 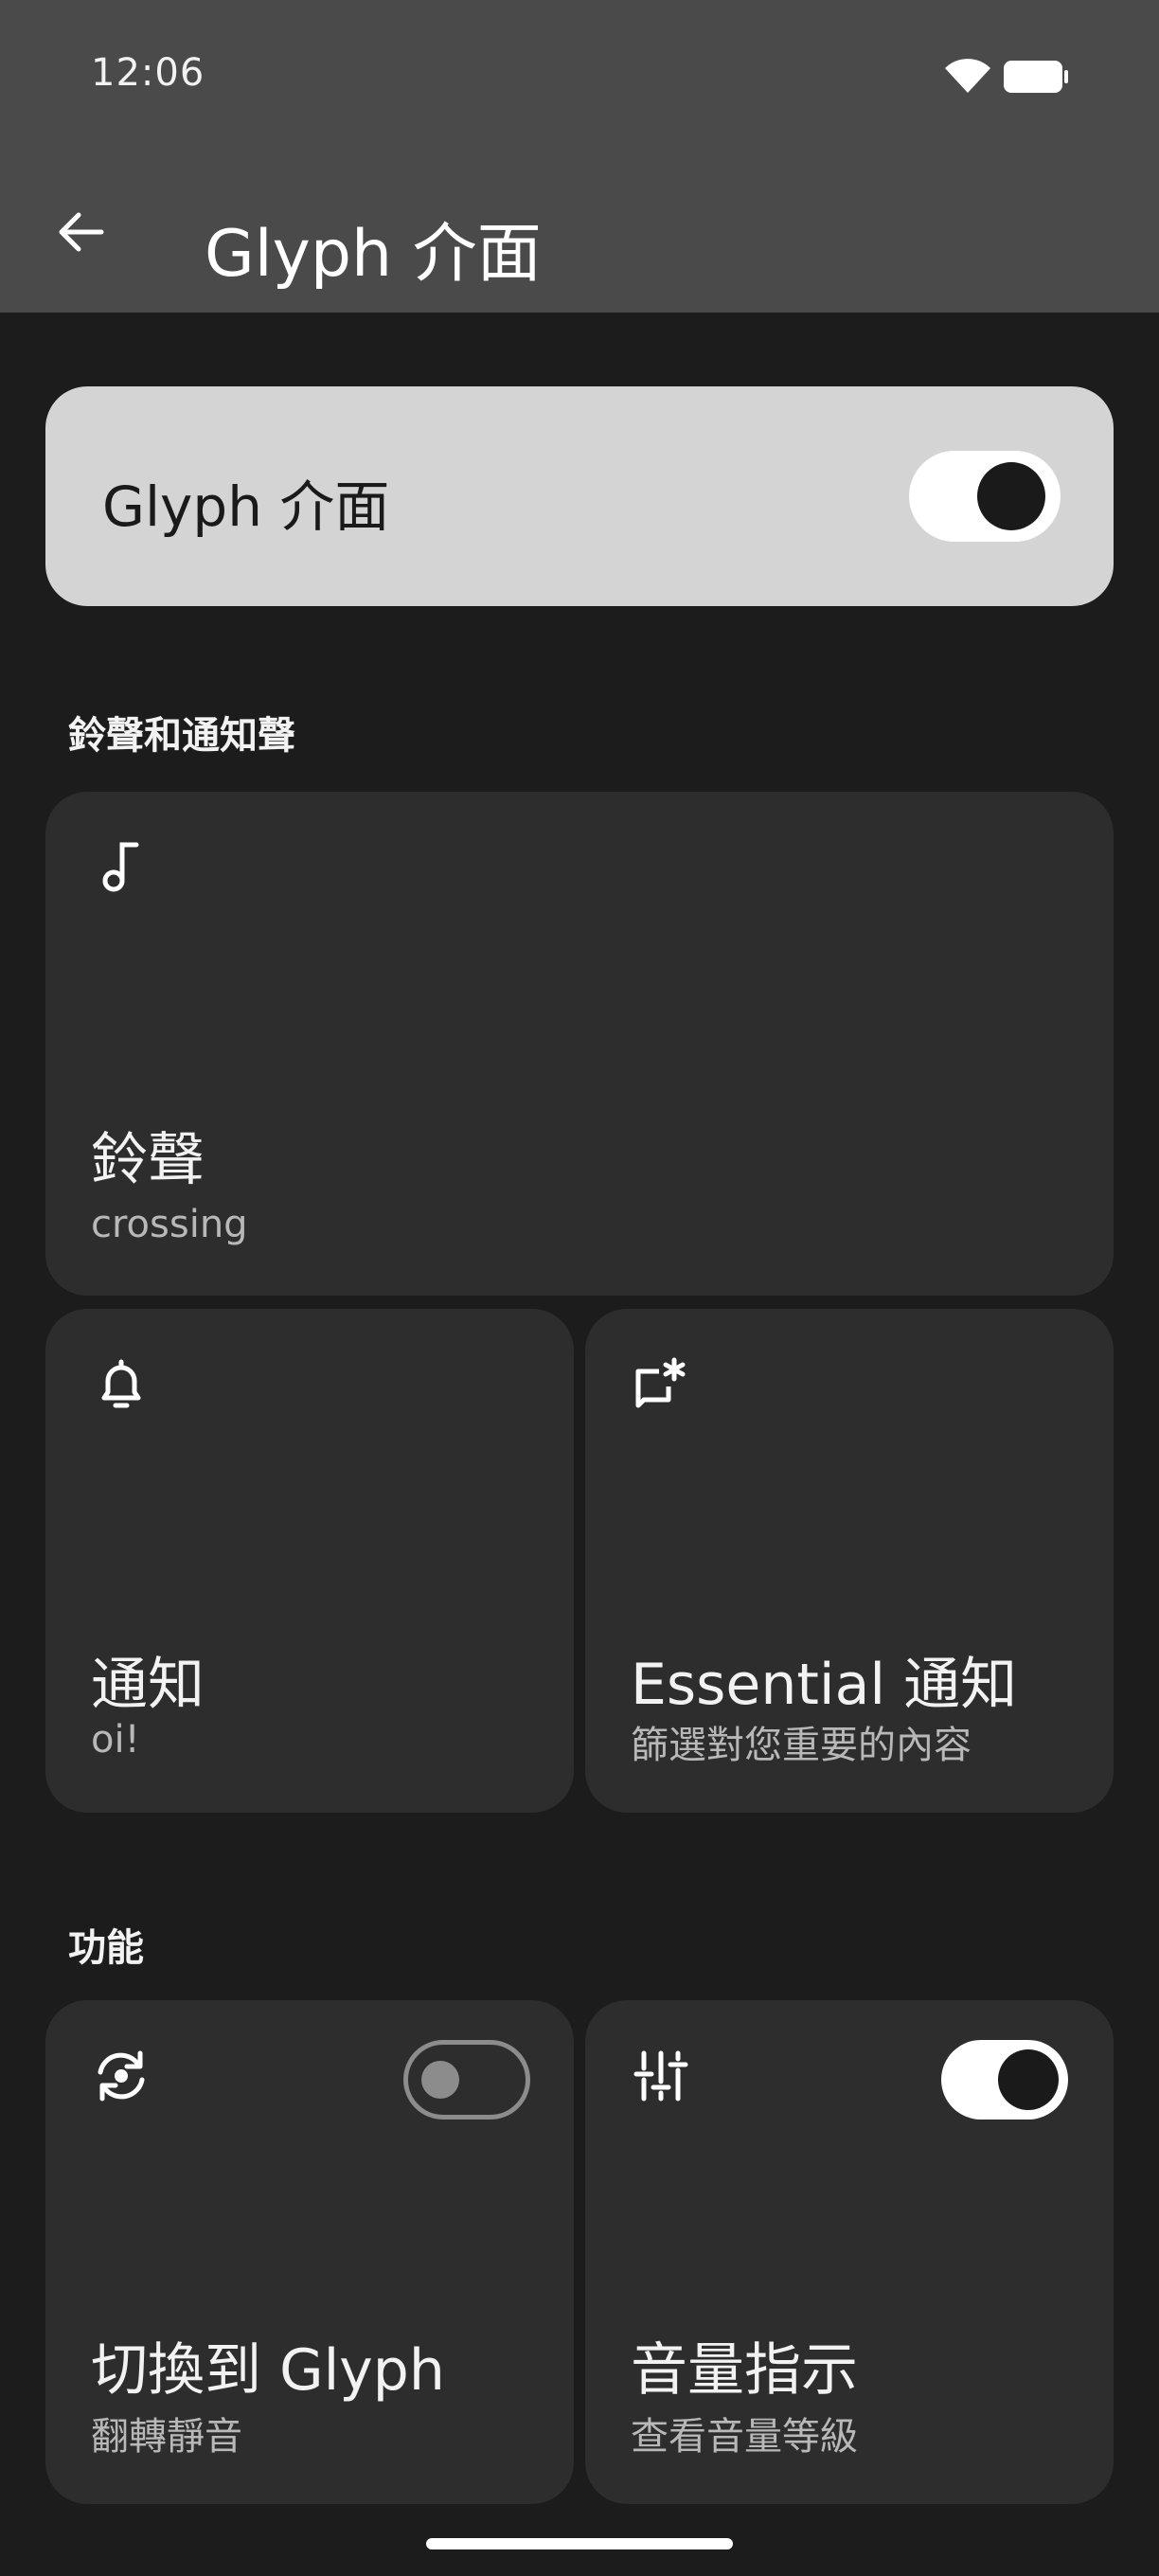 I want to click on ringtone-title: 鈴聲, so click(x=148, y=1160).